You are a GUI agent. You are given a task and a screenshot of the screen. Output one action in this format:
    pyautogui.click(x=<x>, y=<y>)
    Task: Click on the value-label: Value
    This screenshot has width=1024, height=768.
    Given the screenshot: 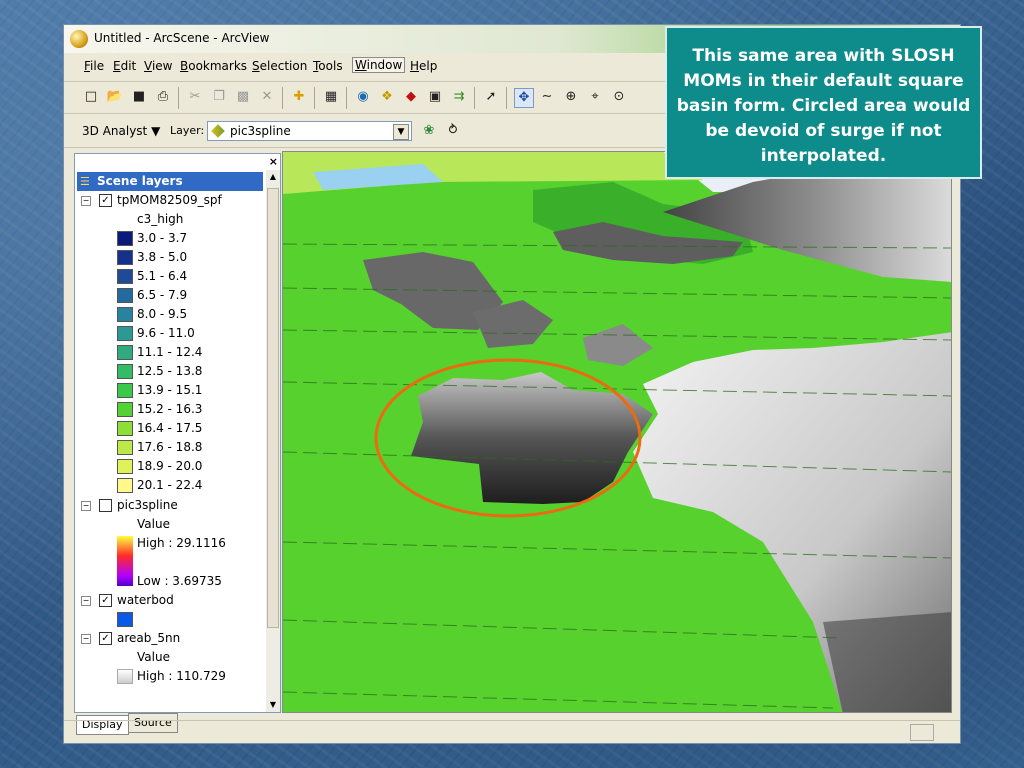 What is the action you would take?
    pyautogui.click(x=153, y=524)
    